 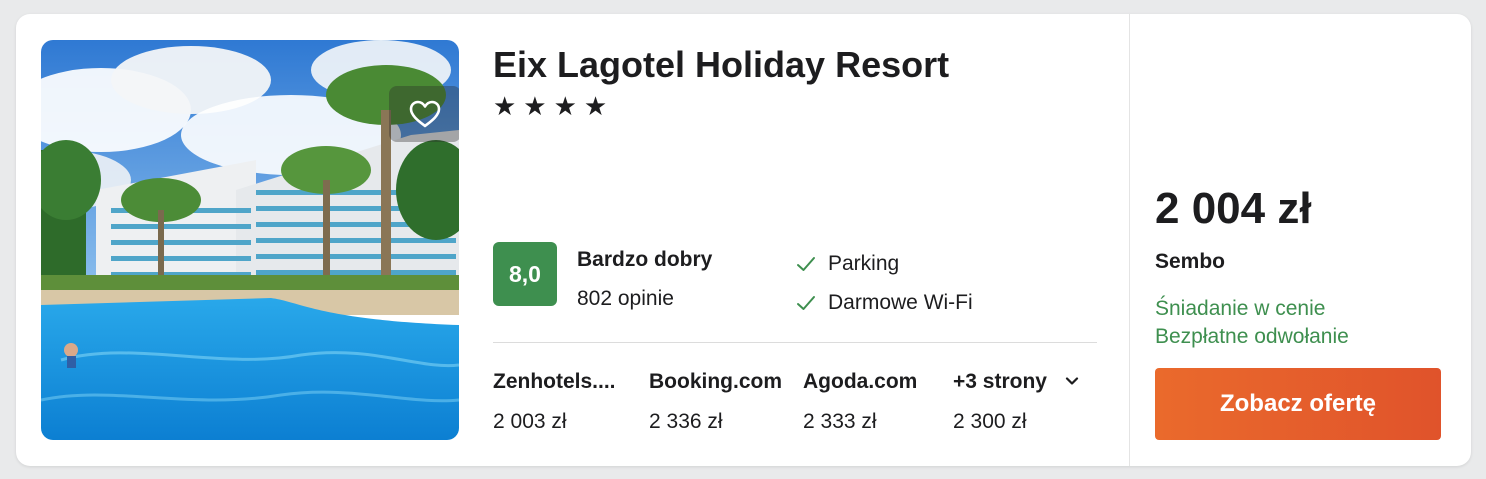 What do you see at coordinates (1000, 381) in the screenshot?
I see `more-sites-label: +3 strony` at bounding box center [1000, 381].